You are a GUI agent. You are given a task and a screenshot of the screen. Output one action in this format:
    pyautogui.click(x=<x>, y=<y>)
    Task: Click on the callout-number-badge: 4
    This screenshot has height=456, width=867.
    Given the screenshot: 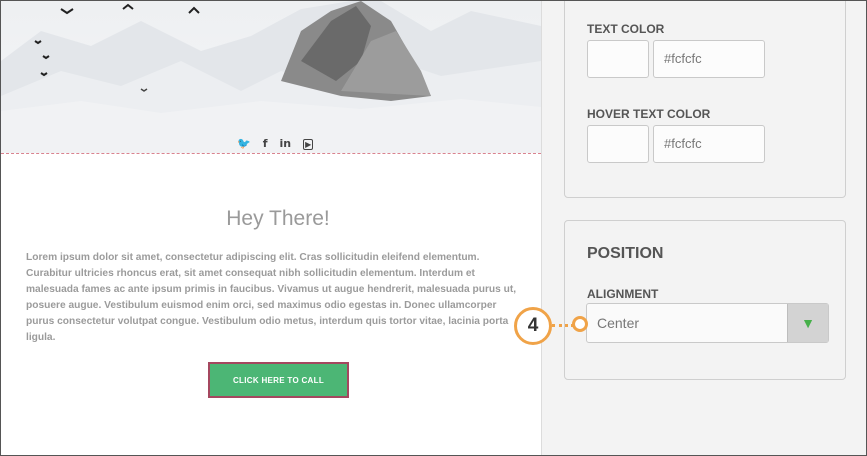 What is the action you would take?
    pyautogui.click(x=533, y=326)
    